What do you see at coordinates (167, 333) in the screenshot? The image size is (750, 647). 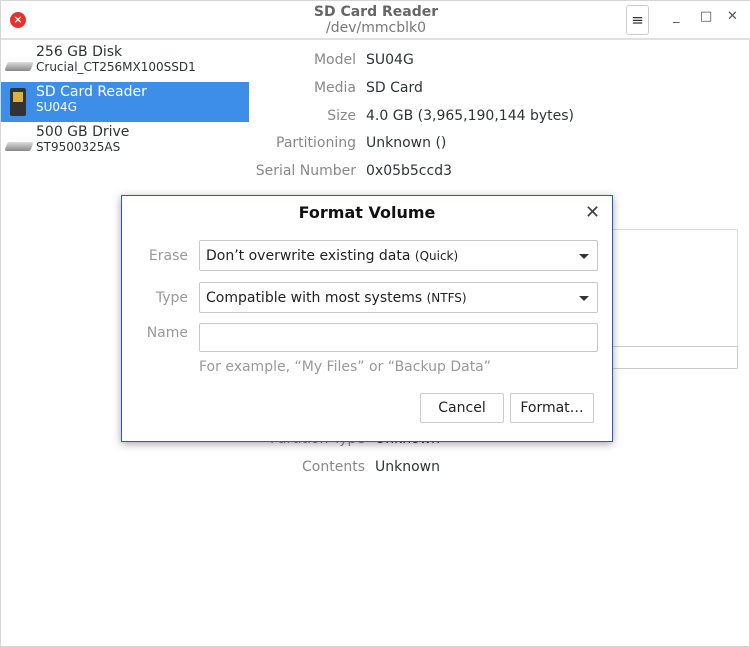 I see `name-label: Name` at bounding box center [167, 333].